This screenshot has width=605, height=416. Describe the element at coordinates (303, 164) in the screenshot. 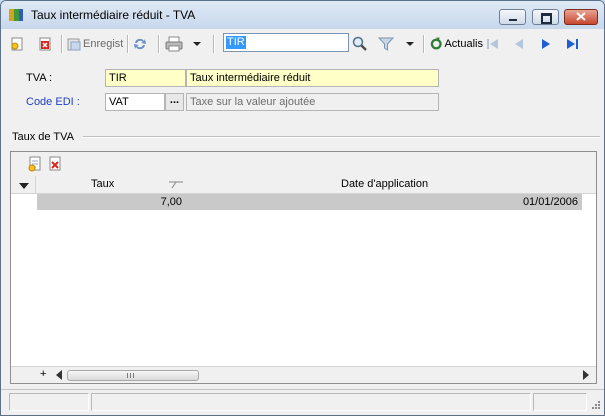

I see `grid-toolbar` at that location.